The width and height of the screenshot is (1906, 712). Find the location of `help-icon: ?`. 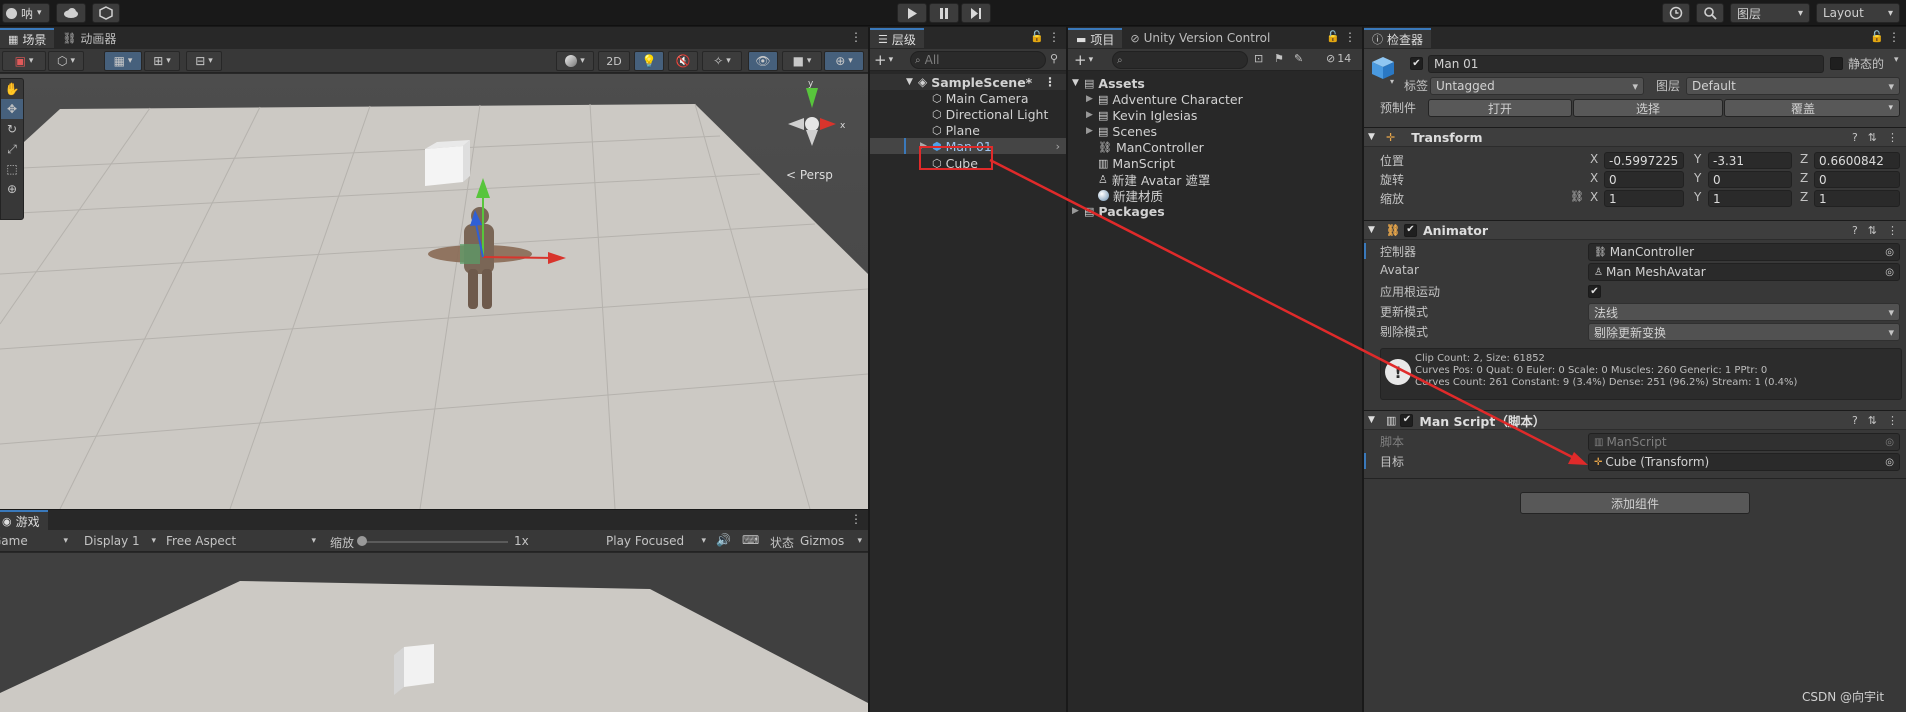

help-icon: ? is located at coordinates (1855, 137).